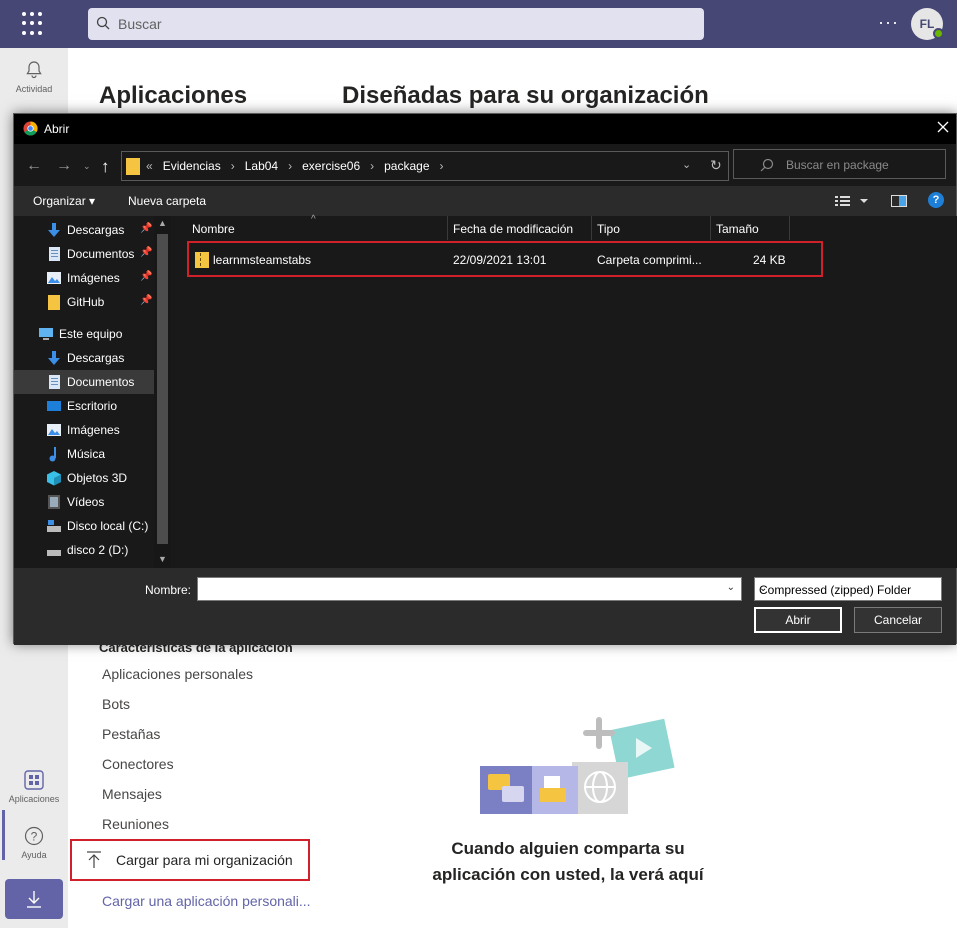 The height and width of the screenshot is (928, 957). I want to click on nav-item-this-pc: Este equipo, so click(84, 334).